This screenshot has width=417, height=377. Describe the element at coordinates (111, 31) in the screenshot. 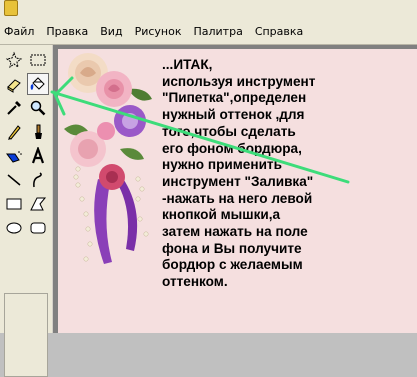

I see `menu-view: Вид` at that location.